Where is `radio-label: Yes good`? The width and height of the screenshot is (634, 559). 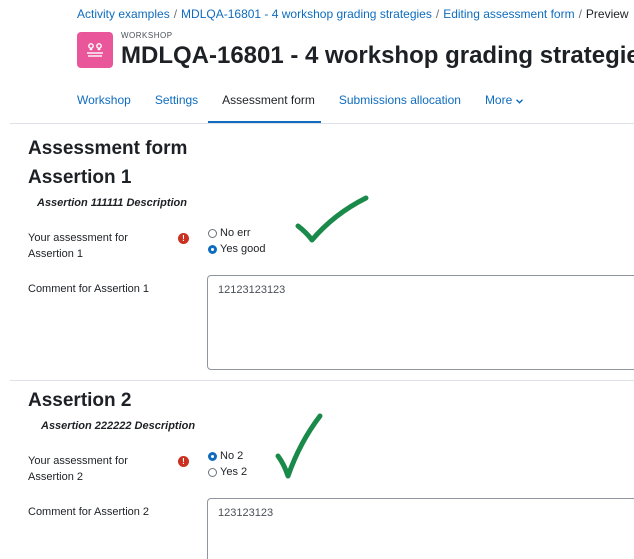 radio-label: Yes good is located at coordinates (243, 249).